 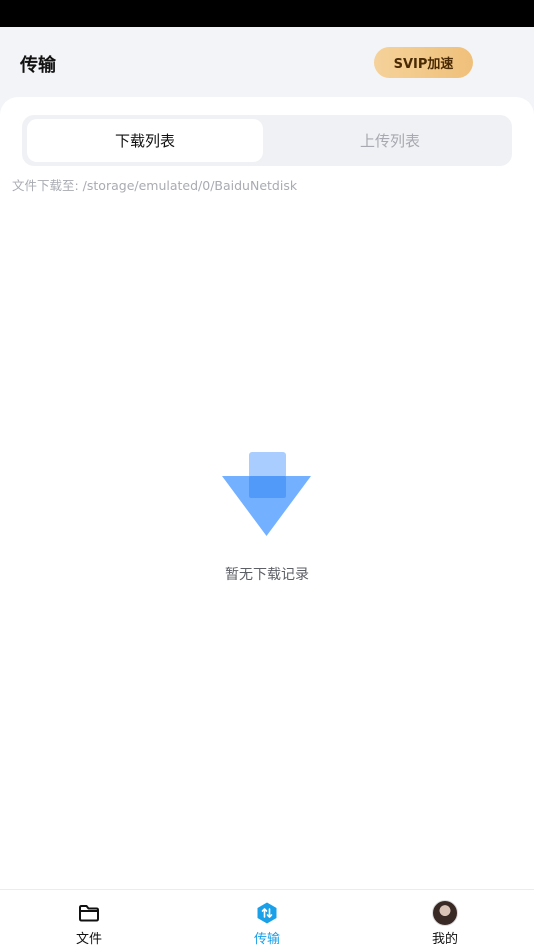 What do you see at coordinates (267, 140) in the screenshot?
I see `transfer-tab-bar: 下载列表 上传列表` at bounding box center [267, 140].